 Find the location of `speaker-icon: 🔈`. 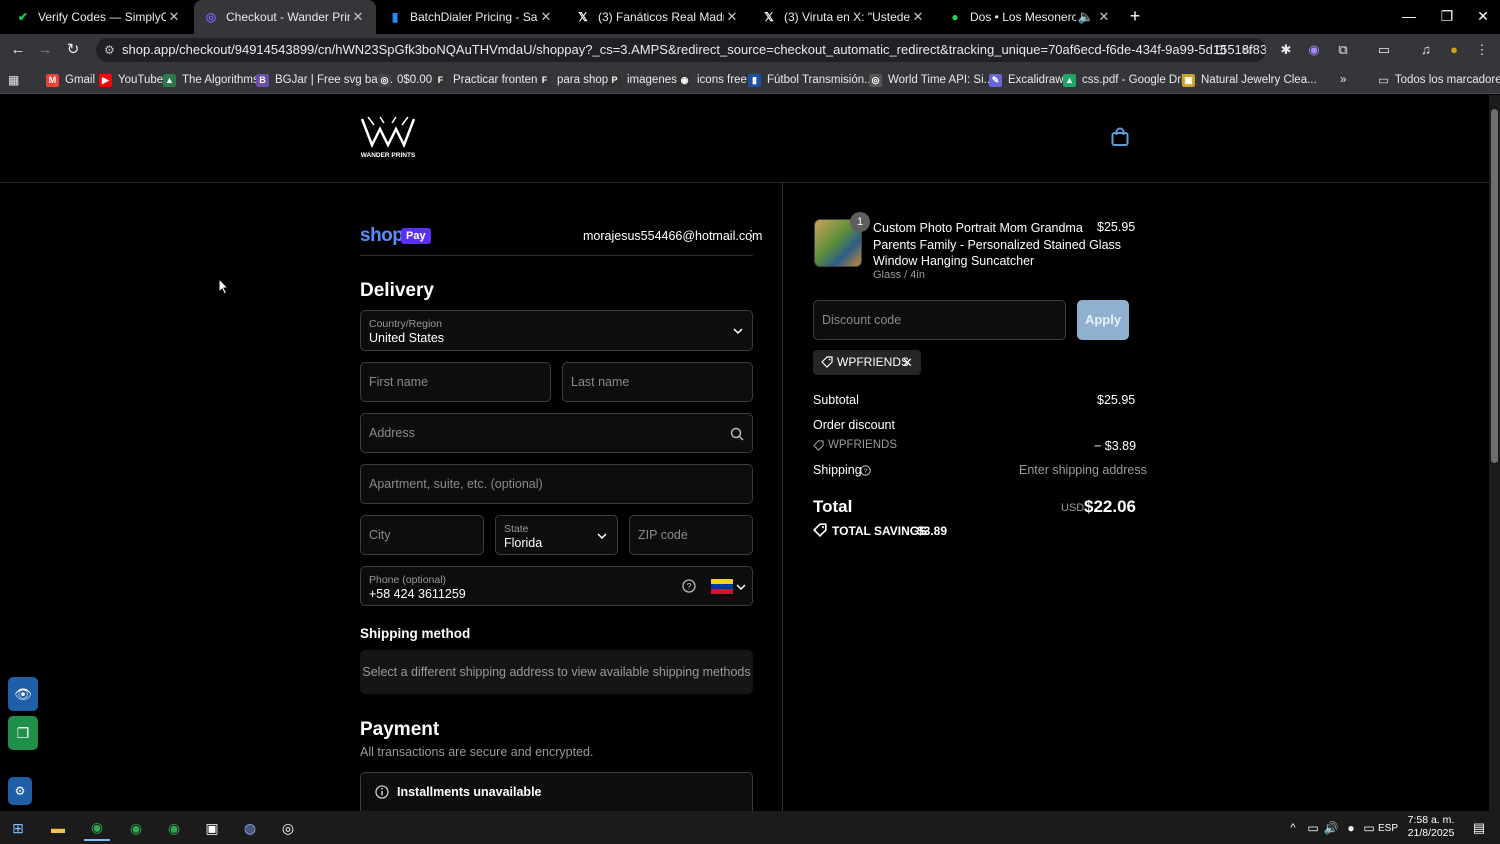

speaker-icon: 🔈 is located at coordinates (1086, 17).